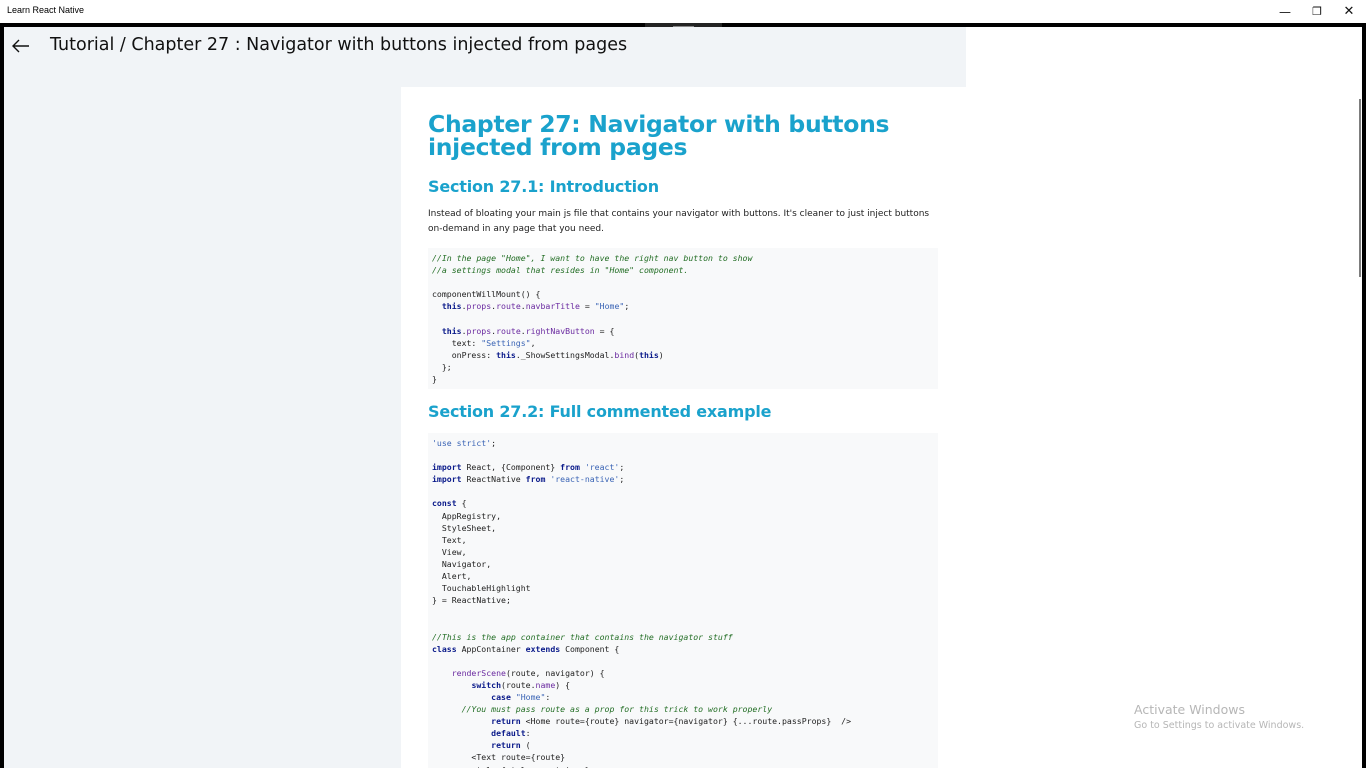  What do you see at coordinates (481, 588) in the screenshot?
I see `code-line: TouchableHighlight` at bounding box center [481, 588].